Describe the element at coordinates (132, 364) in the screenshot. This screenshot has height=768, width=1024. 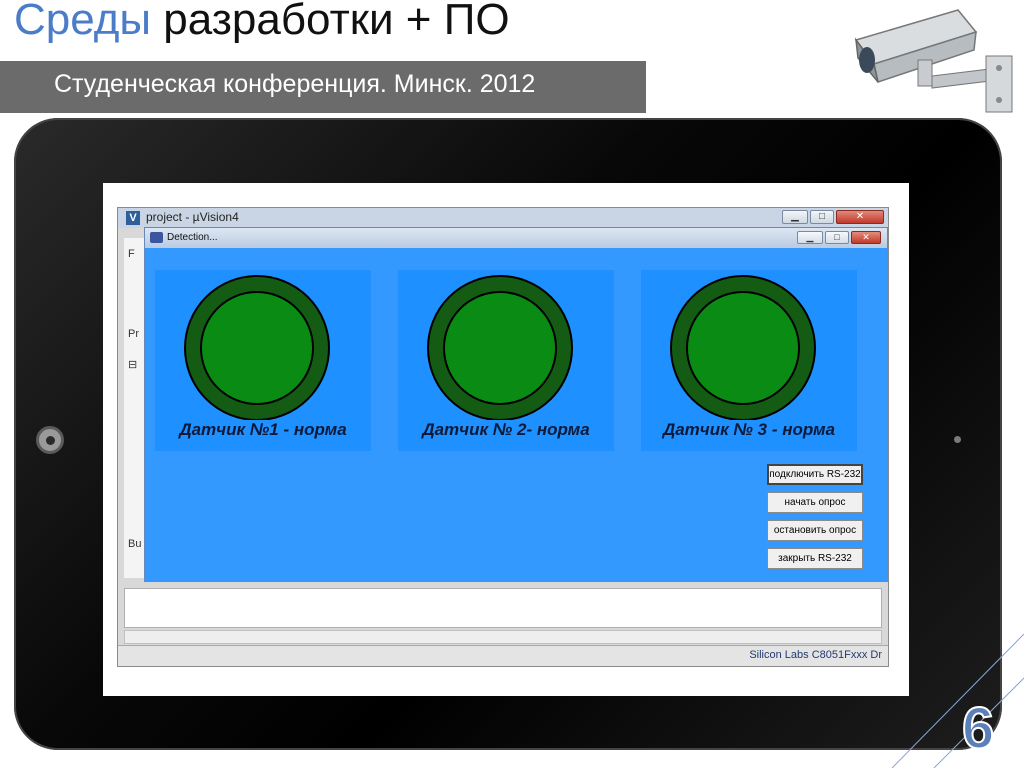
I see `tree-collapse-icon: ⊟` at that location.